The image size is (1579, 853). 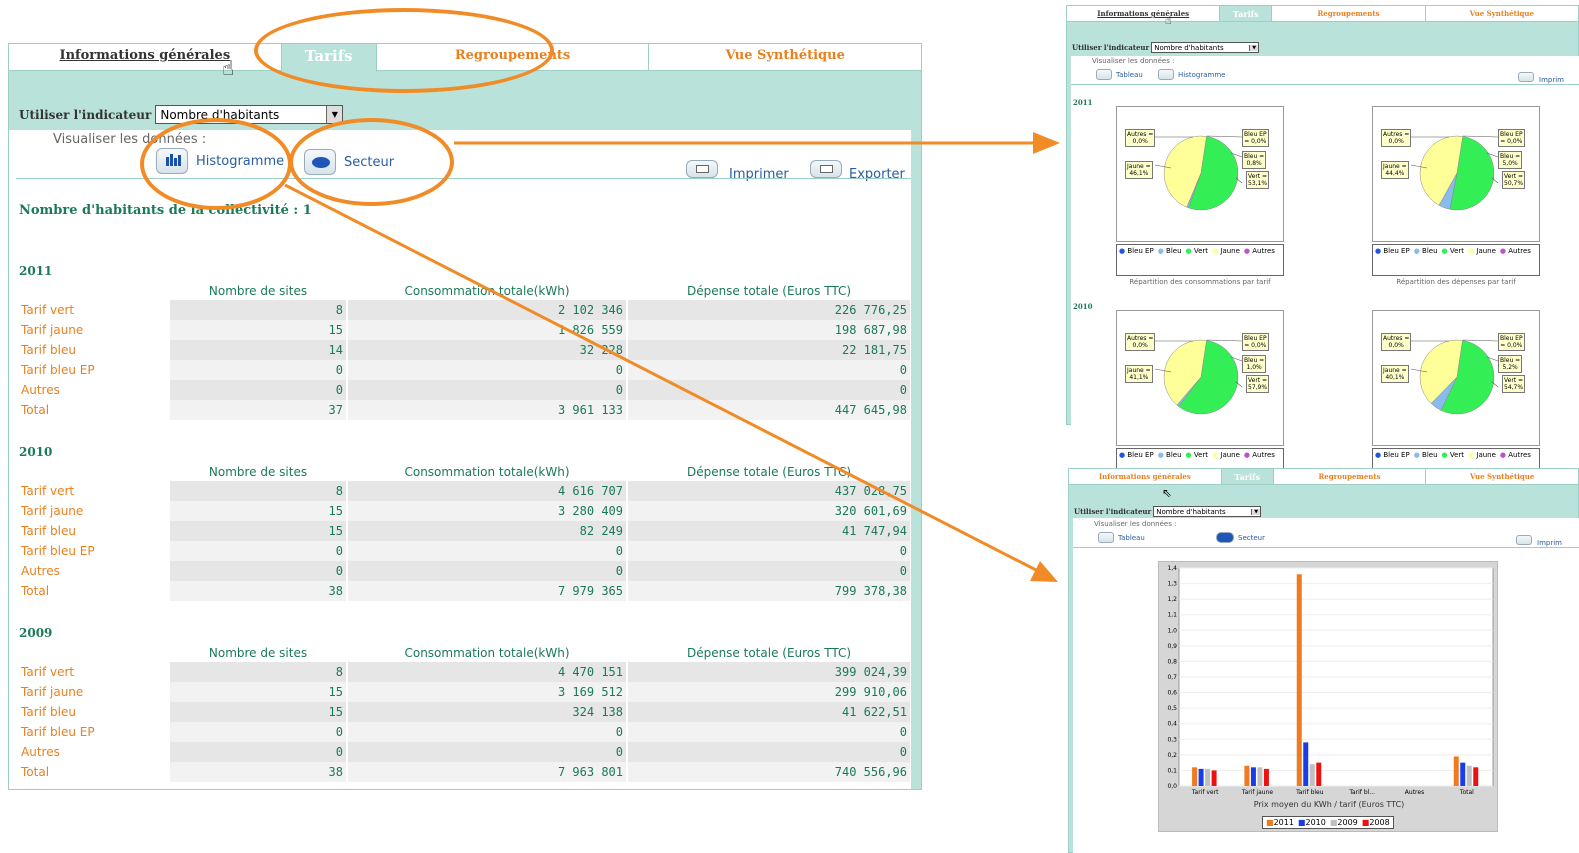 What do you see at coordinates (1136, 251) in the screenshot?
I see `legend-item: ● Bleu EP` at bounding box center [1136, 251].